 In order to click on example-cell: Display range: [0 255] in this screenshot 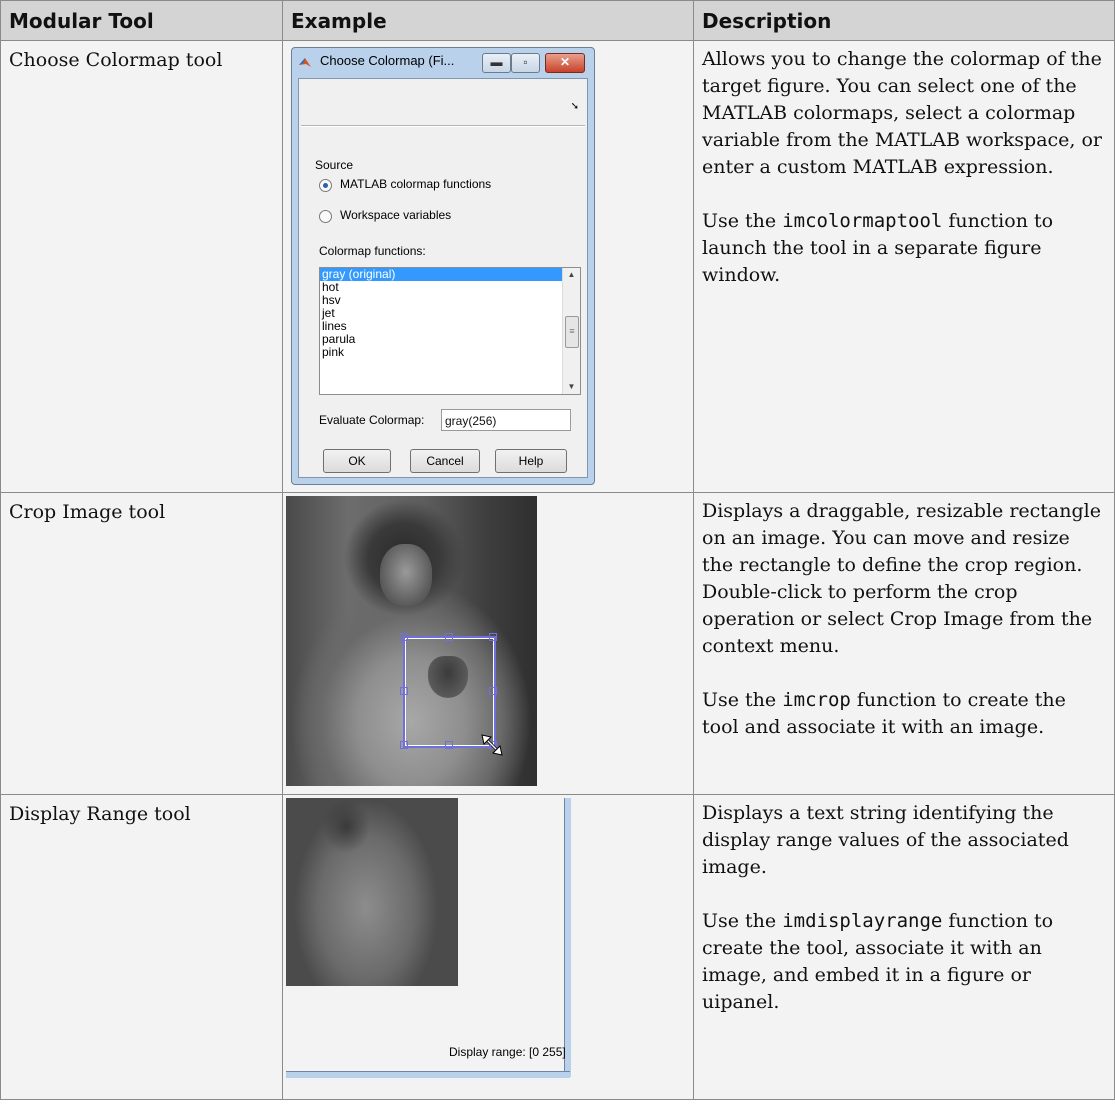, I will do `click(488, 947)`.